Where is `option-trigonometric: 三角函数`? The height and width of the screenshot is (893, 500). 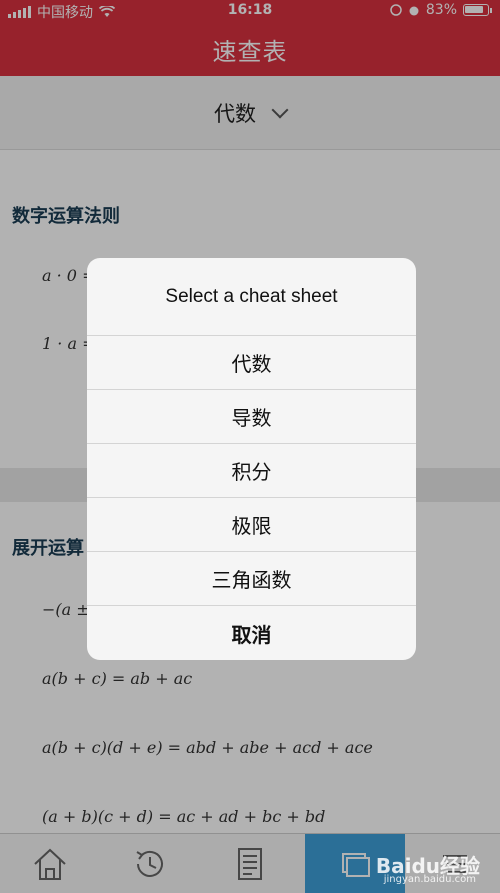 option-trigonometric: 三角函数 is located at coordinates (251, 579).